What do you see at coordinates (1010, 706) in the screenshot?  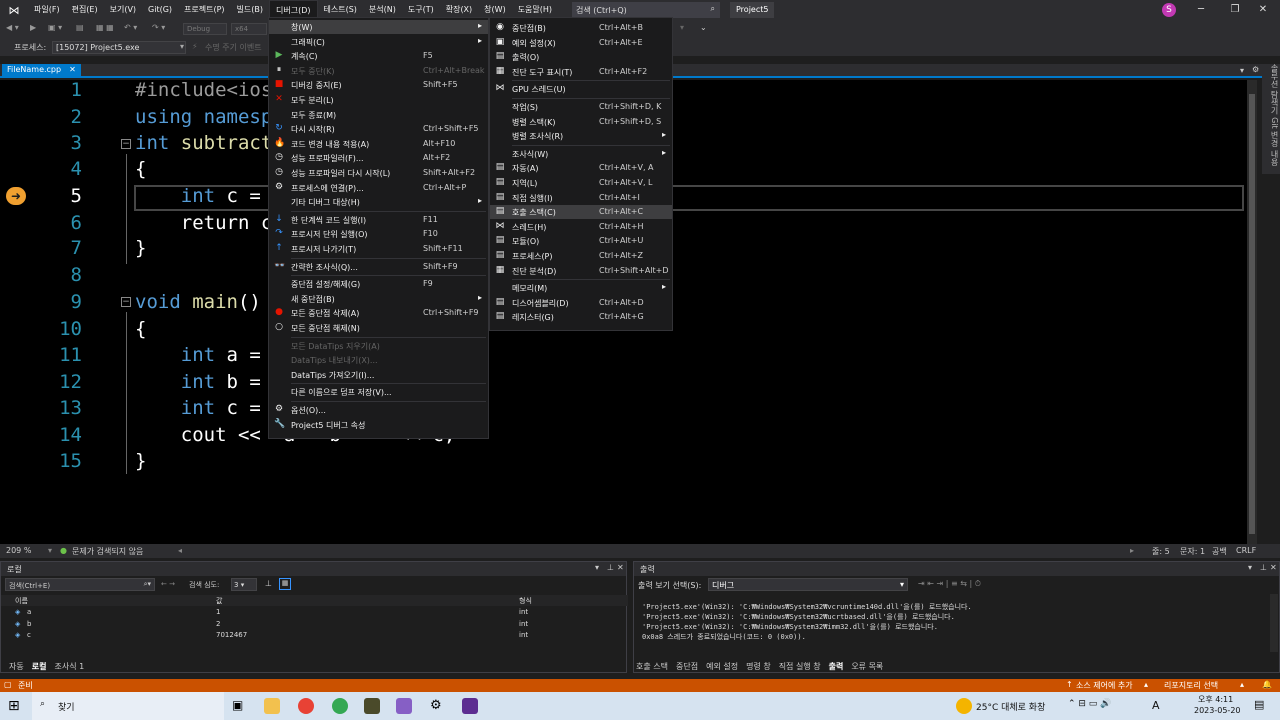 I see `weather-text: 25°C 대체로 화창` at bounding box center [1010, 706].